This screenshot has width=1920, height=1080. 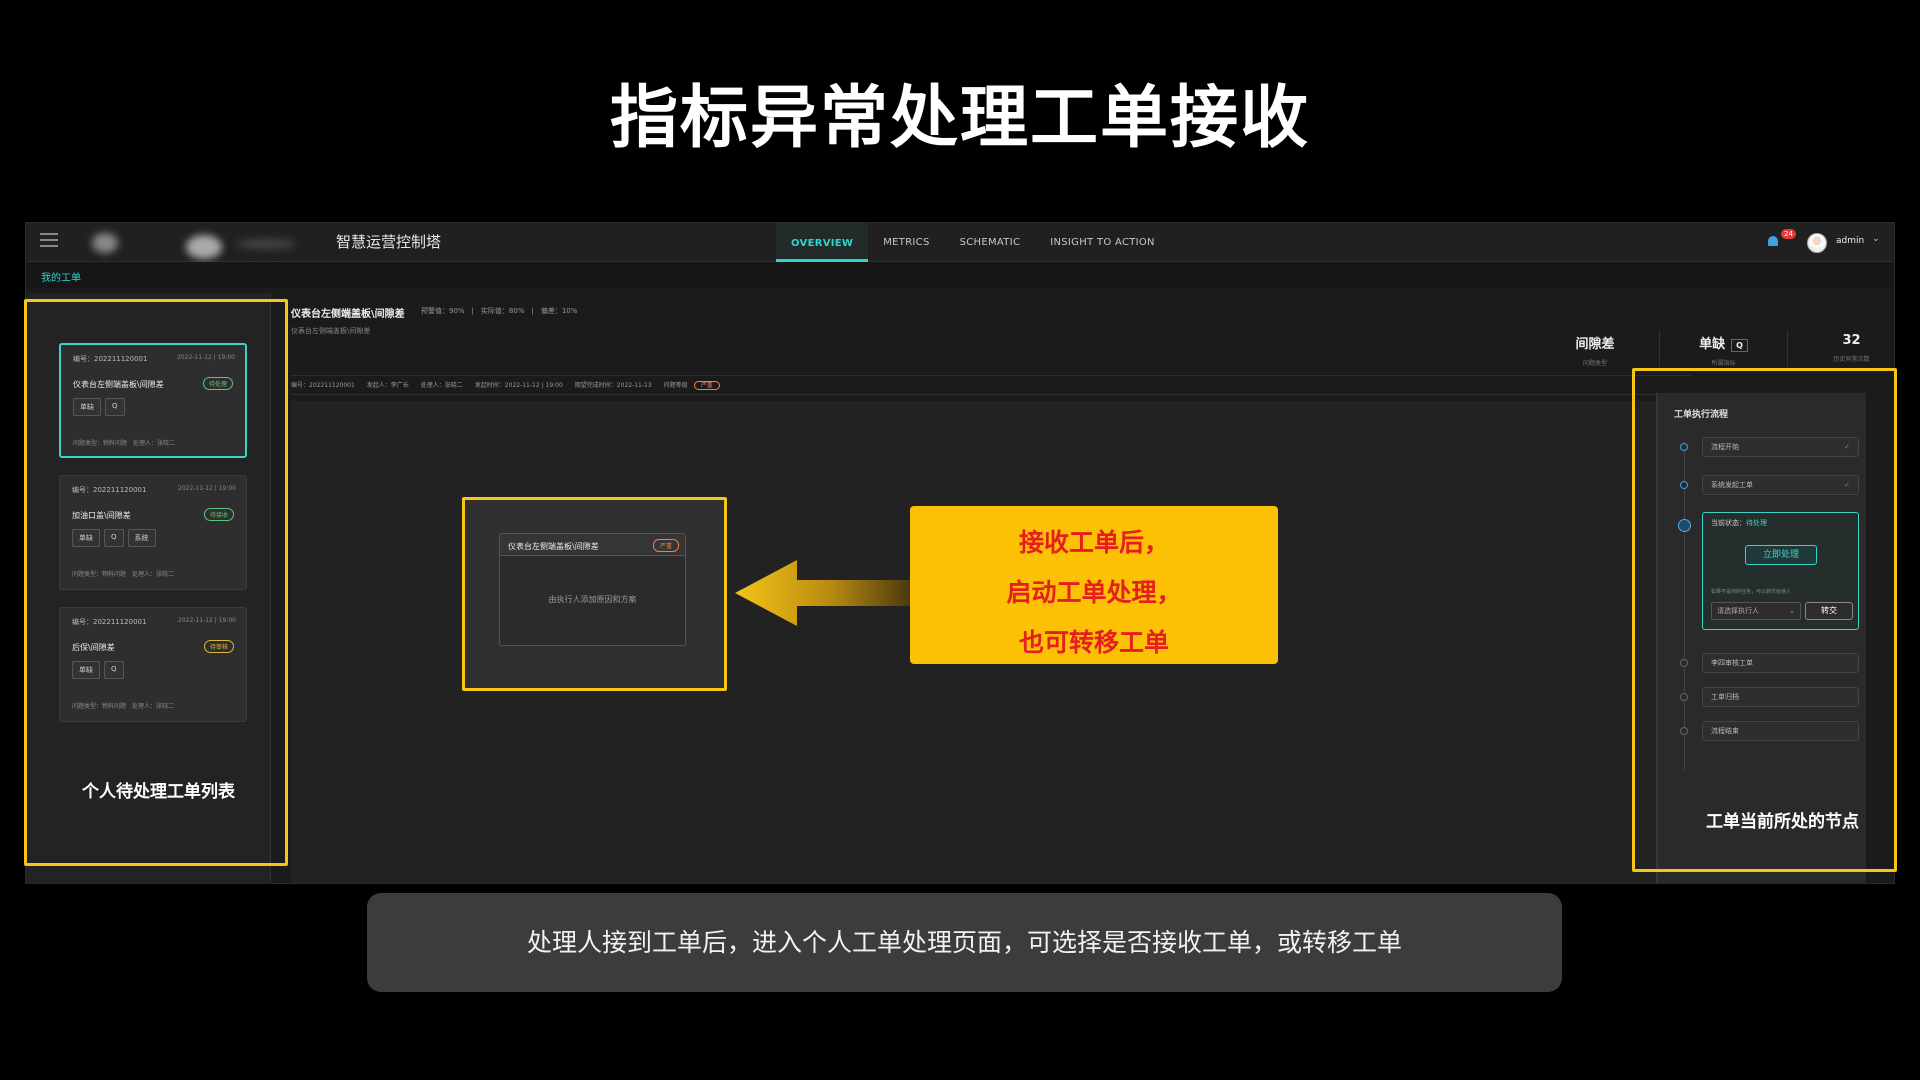 What do you see at coordinates (1094, 592) in the screenshot?
I see `callout-line: 启动工单处理，` at bounding box center [1094, 592].